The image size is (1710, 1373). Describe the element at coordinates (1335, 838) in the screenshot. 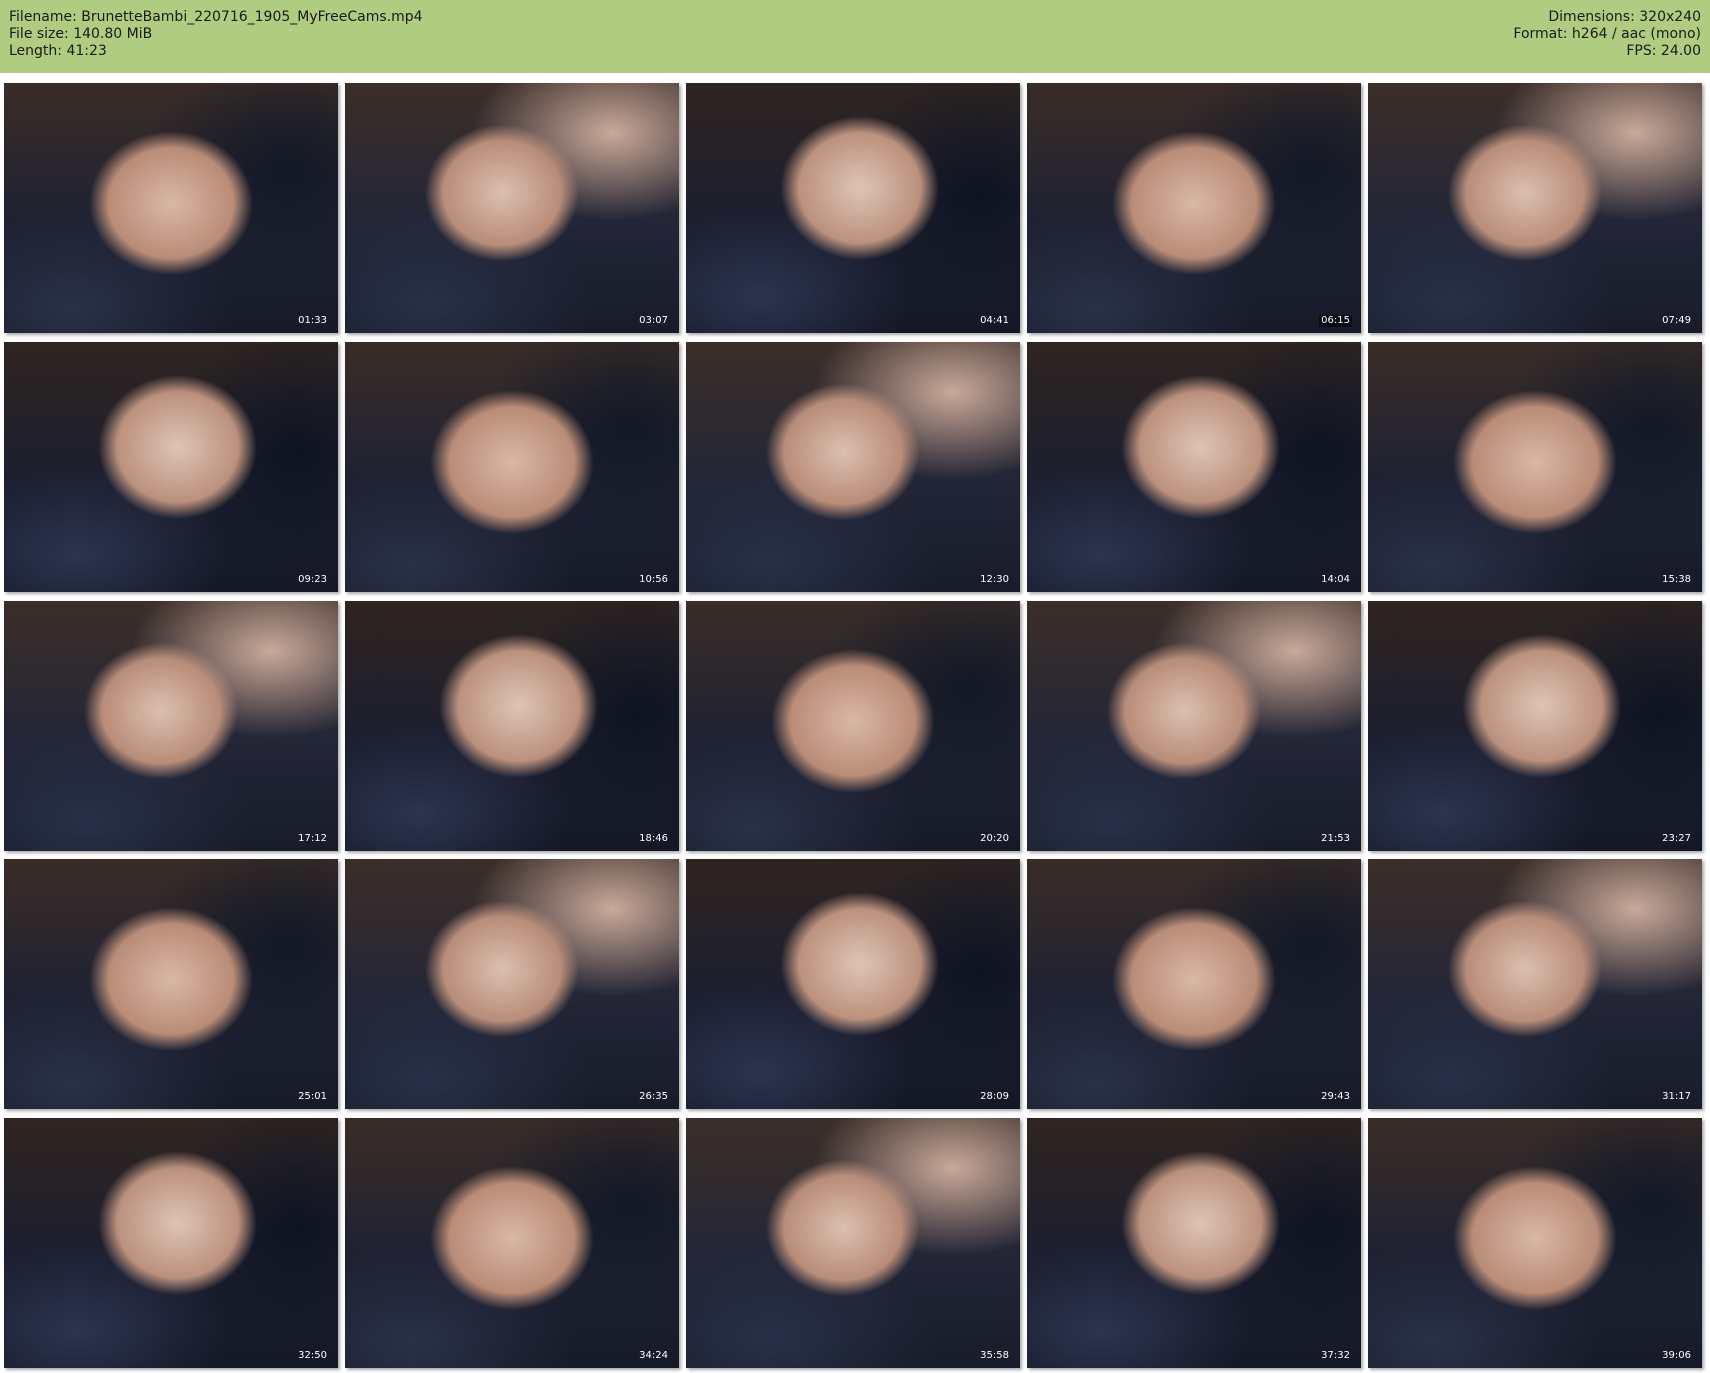

I see `timestamp-label: 21:53` at that location.